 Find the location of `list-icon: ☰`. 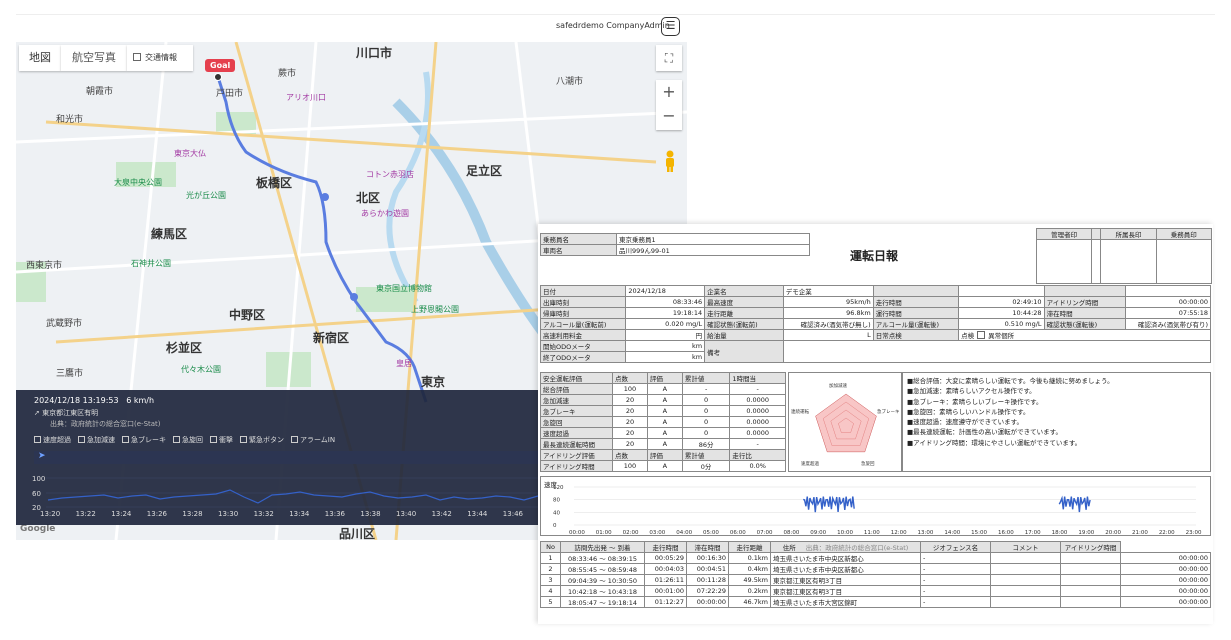

list-icon: ☰ is located at coordinates (670, 26).